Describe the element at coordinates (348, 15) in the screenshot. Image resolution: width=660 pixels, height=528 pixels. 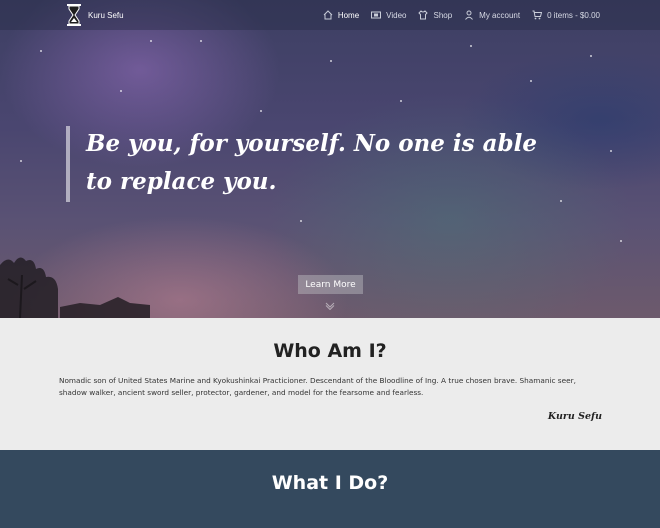
I see `nav-home-label: Home` at that location.